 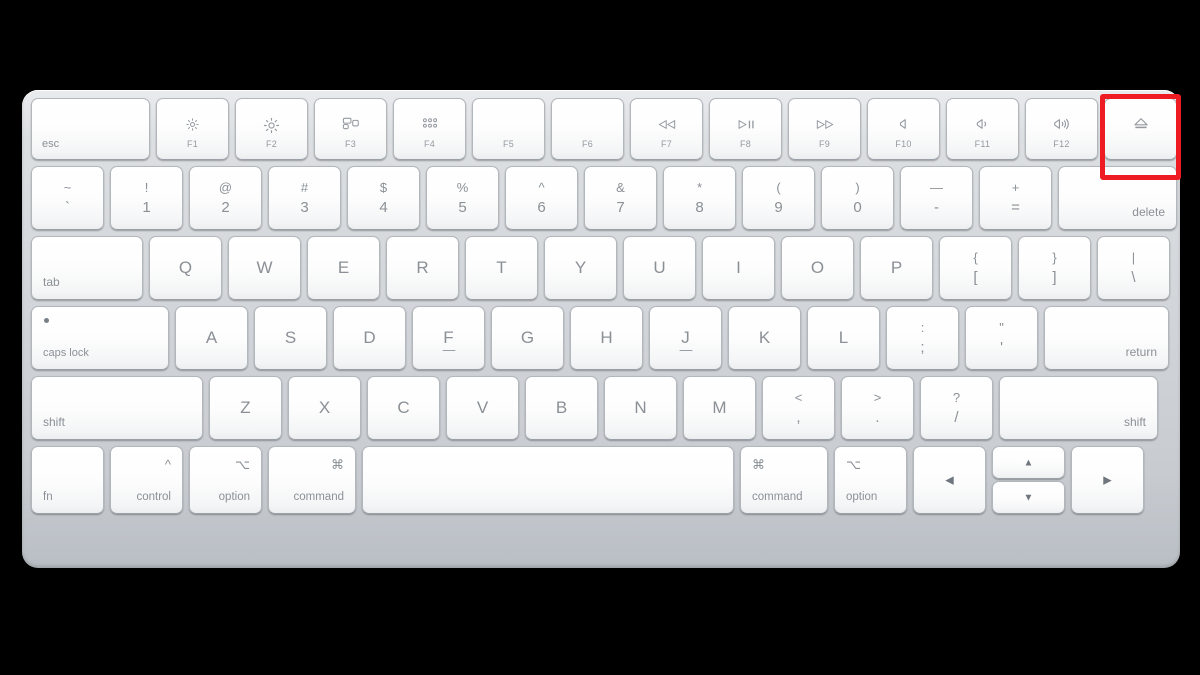 I want to click on key-c-label: C, so click(x=403, y=407).